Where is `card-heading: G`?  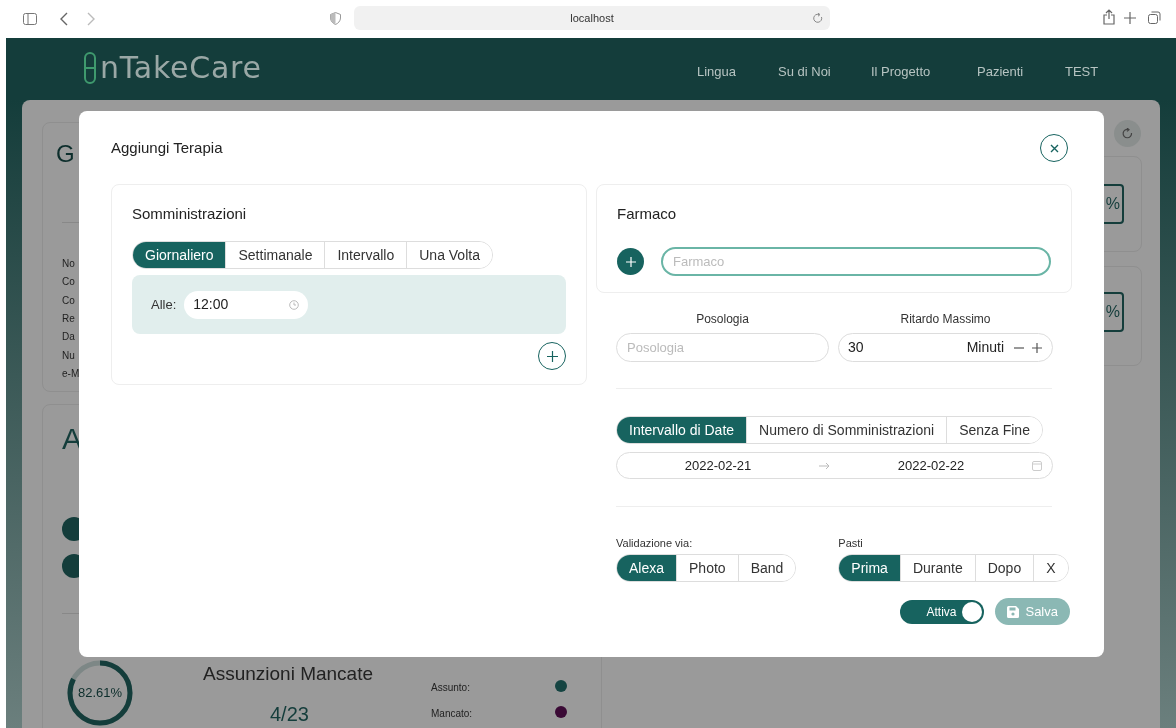
card-heading: G is located at coordinates (65, 154).